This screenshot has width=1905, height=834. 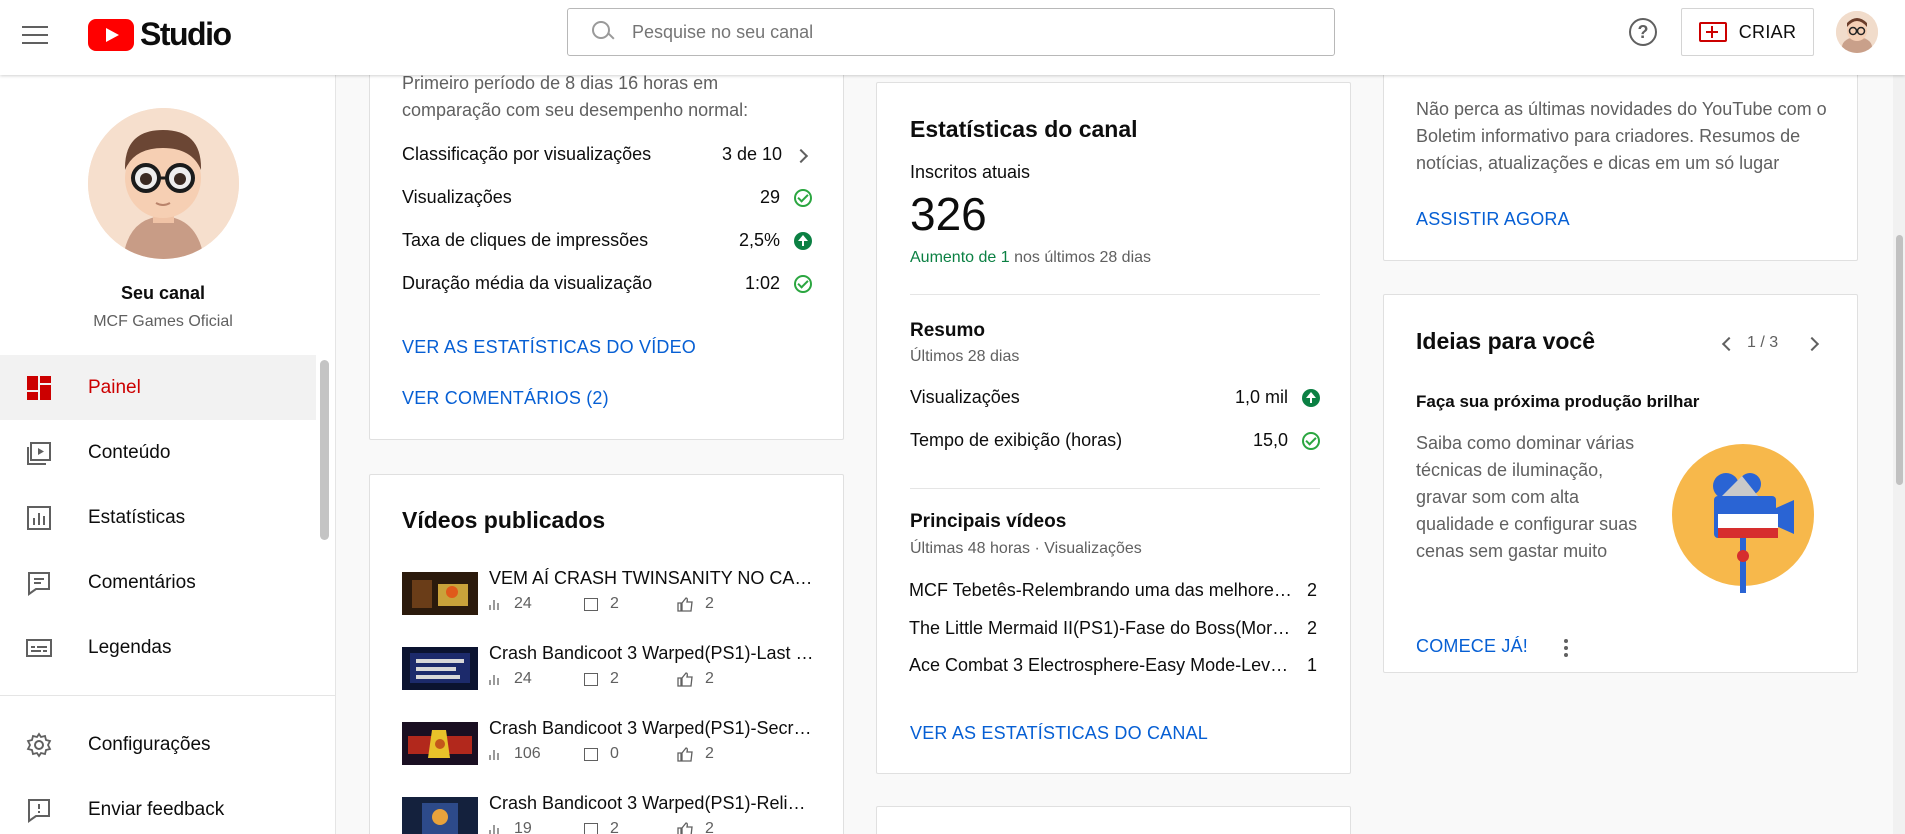 I want to click on search-box, so click(x=951, y=32).